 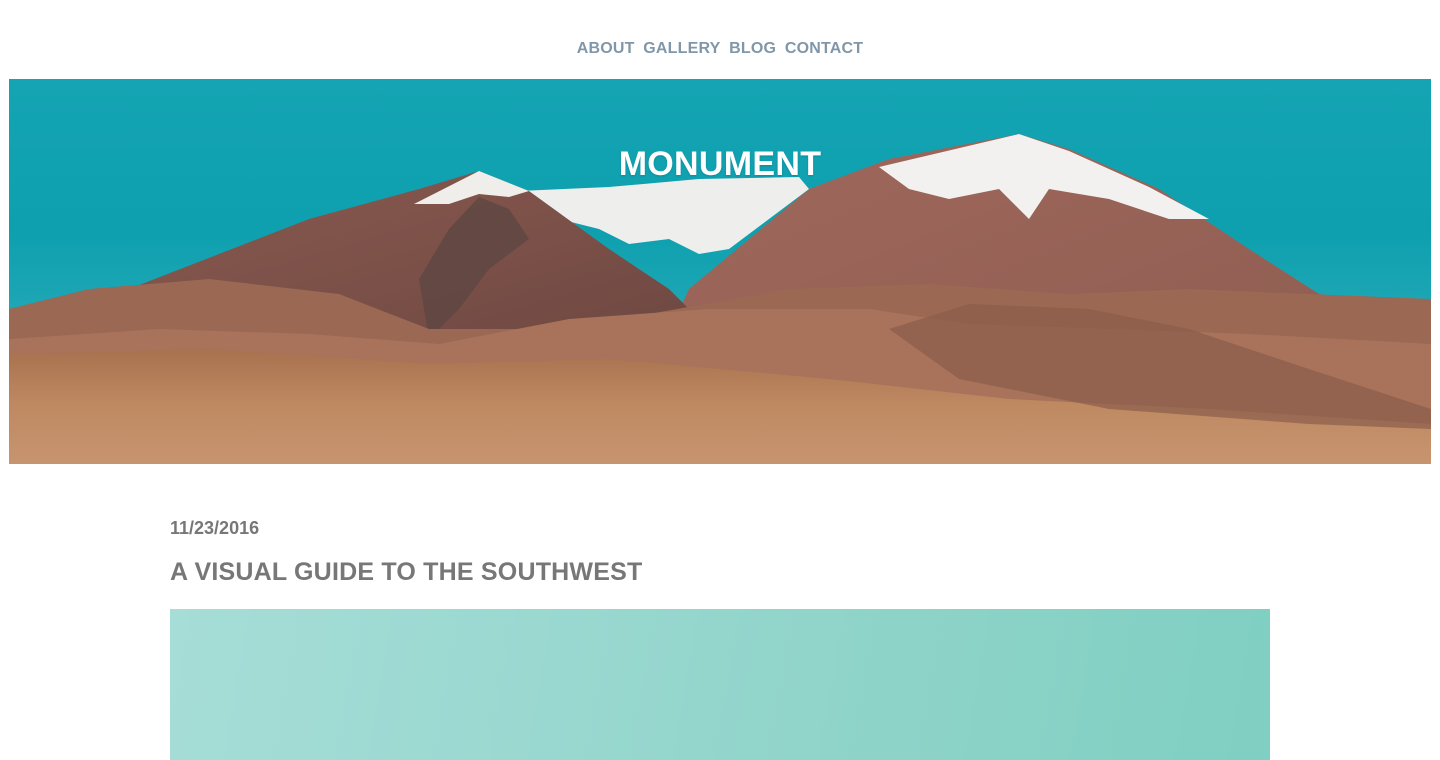 What do you see at coordinates (720, 164) in the screenshot?
I see `site-title: MONUMENT` at bounding box center [720, 164].